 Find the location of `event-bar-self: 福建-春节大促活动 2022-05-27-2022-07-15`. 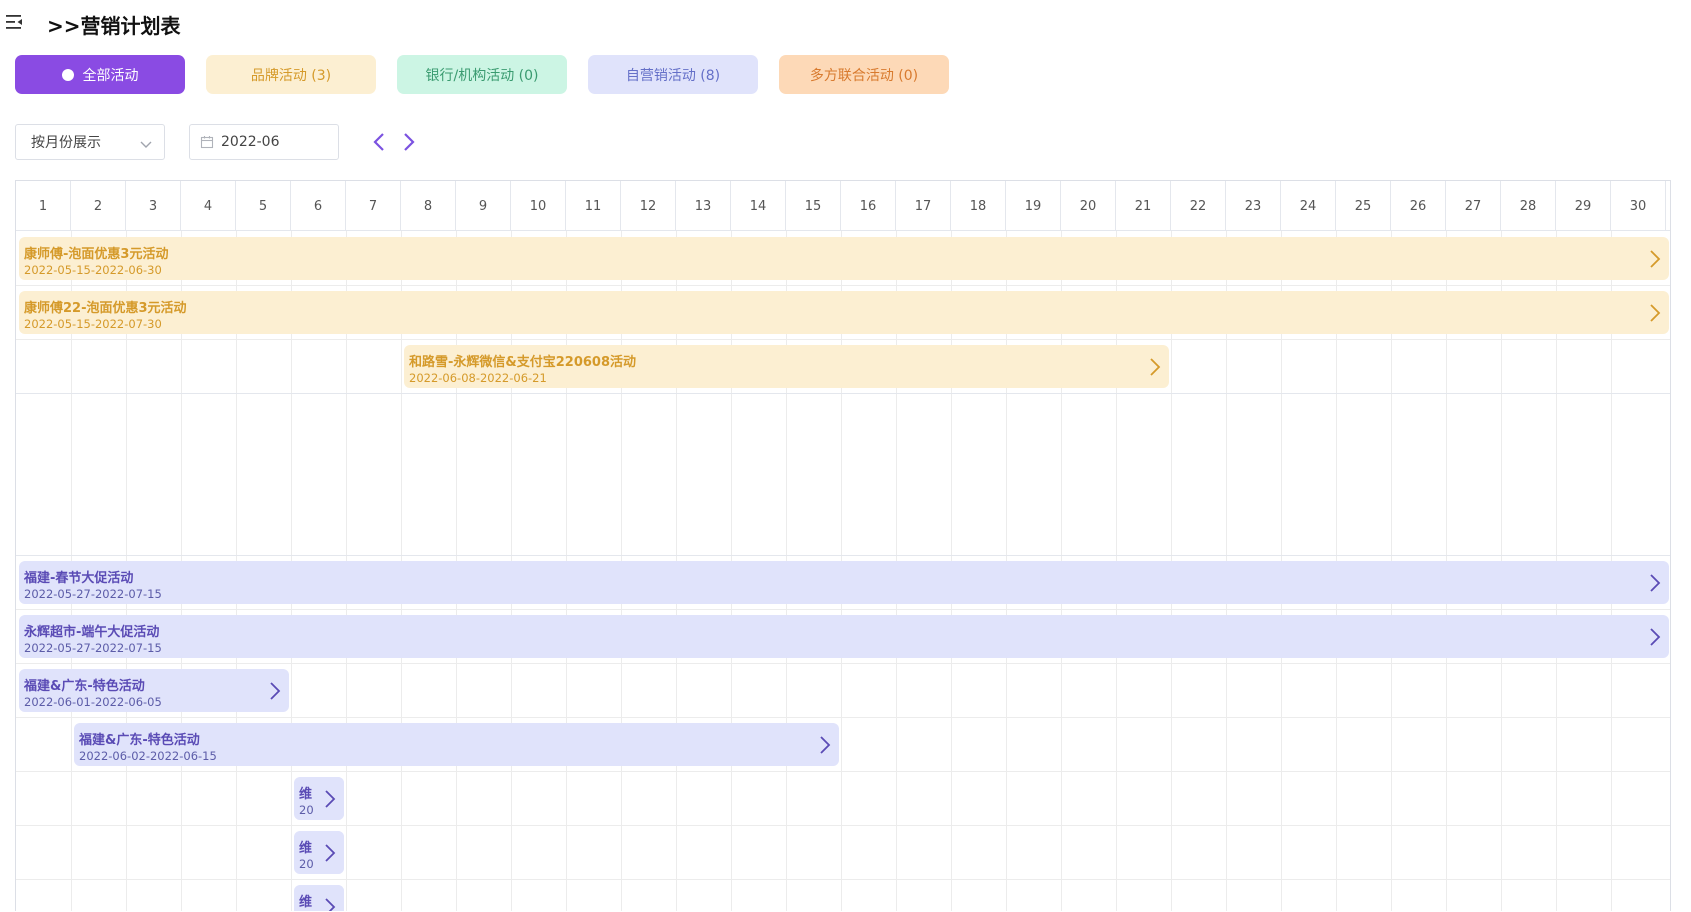

event-bar-self: 福建-春节大促活动 2022-05-27-2022-07-15 is located at coordinates (844, 582).